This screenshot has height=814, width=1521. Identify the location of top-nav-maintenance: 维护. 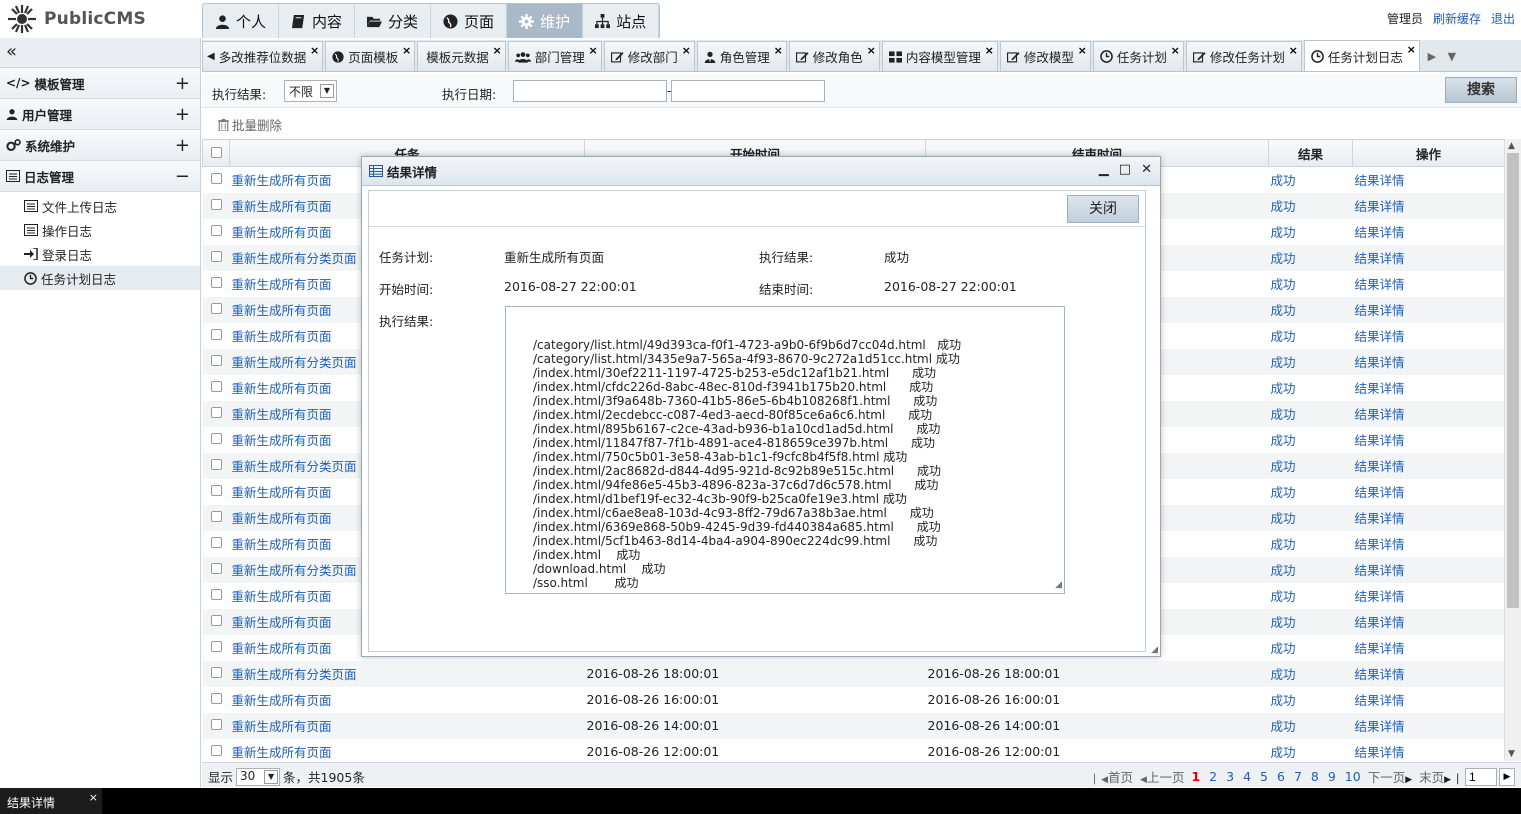
(545, 21).